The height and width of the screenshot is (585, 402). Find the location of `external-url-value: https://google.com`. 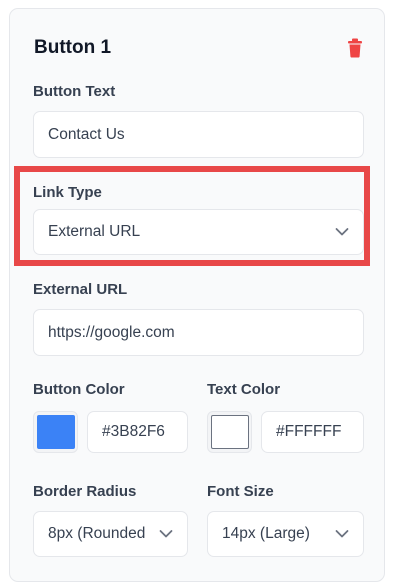

external-url-value: https://google.com is located at coordinates (111, 332).